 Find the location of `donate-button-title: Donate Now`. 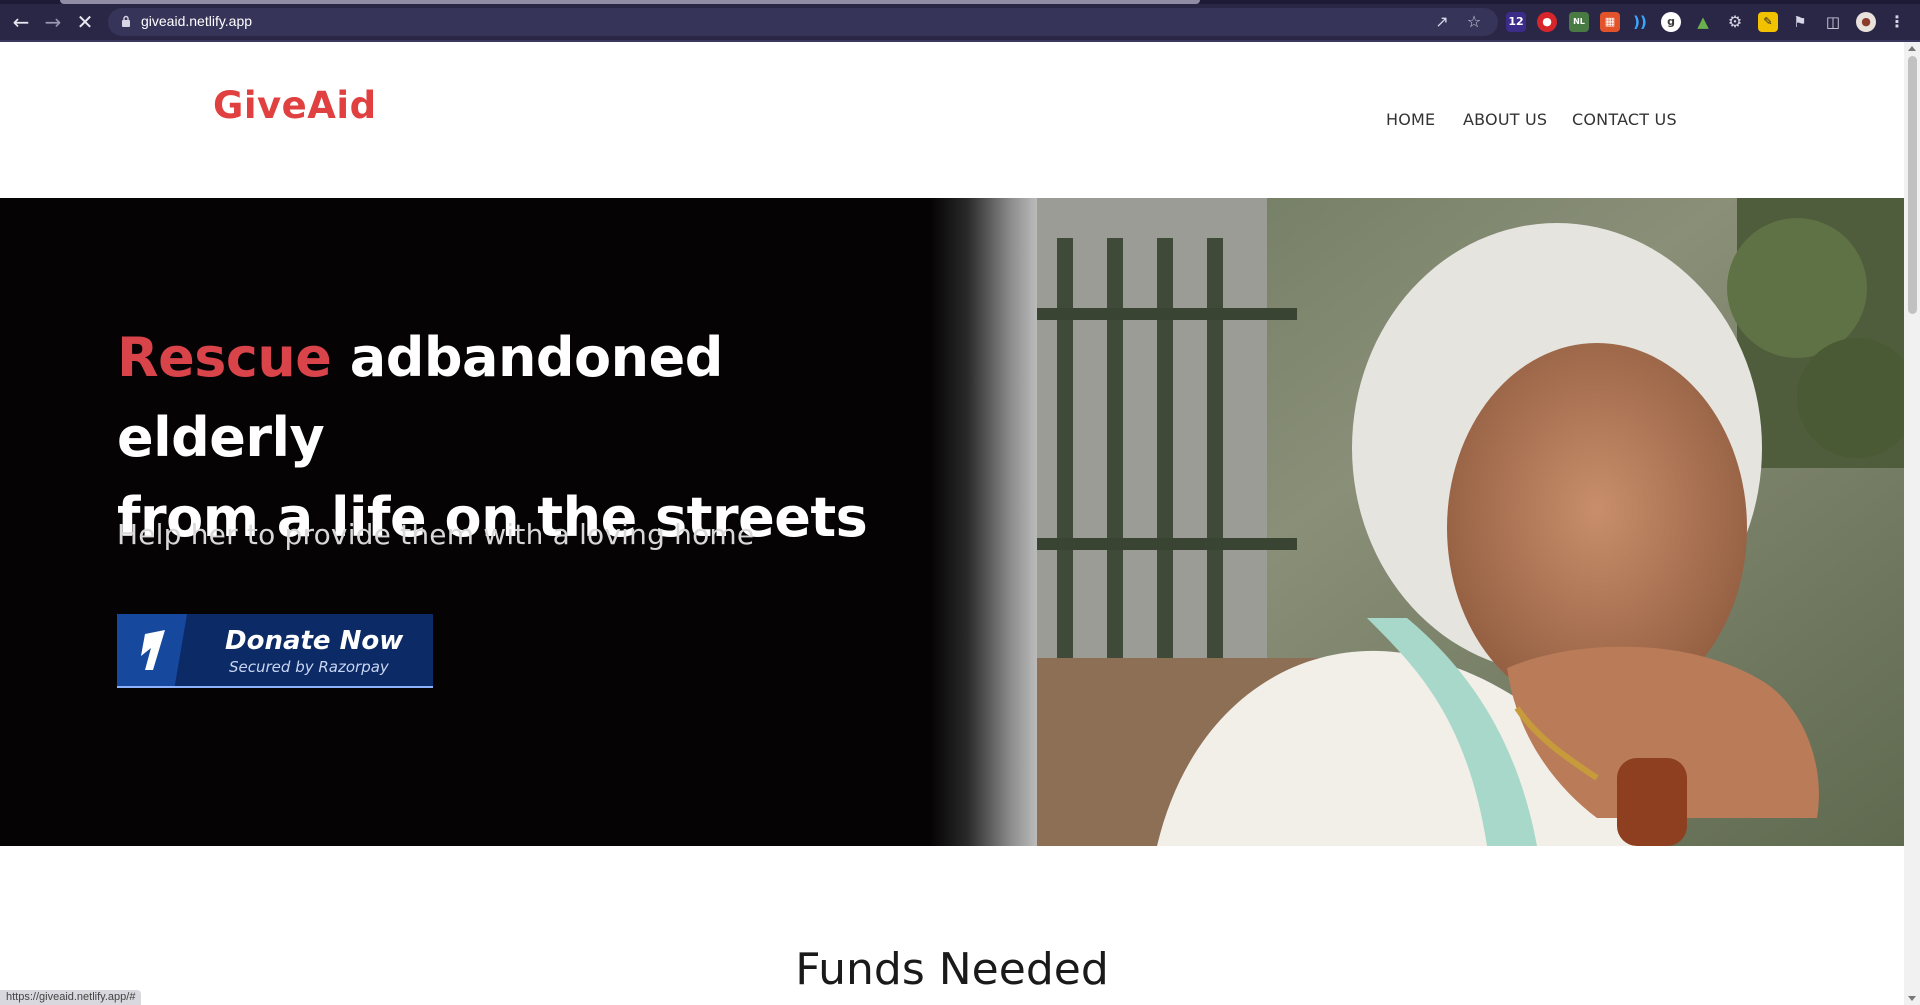

donate-button-title: Donate Now is located at coordinates (314, 641).